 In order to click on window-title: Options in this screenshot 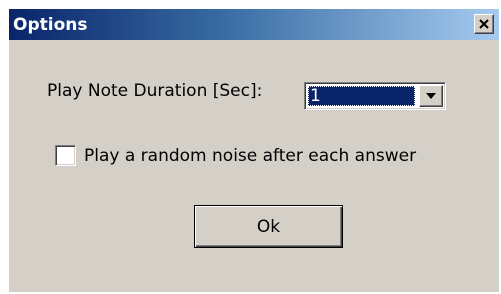, I will do `click(50, 25)`.